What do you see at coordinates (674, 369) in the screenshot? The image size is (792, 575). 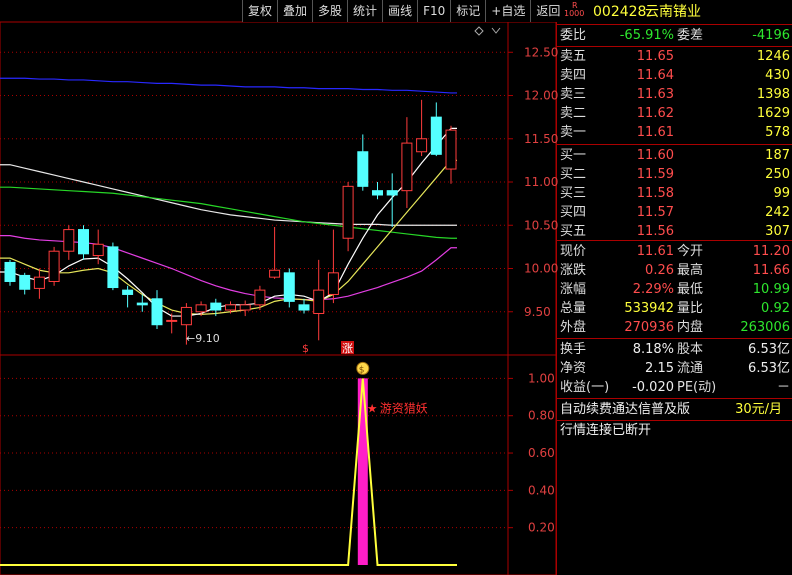 I see `info-row: 净资 2.15 流通 6.53亿` at bounding box center [674, 369].